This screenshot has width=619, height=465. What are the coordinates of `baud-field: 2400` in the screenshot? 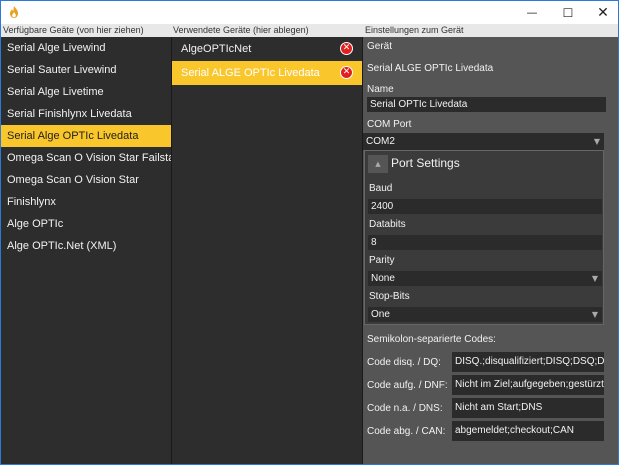 It's located at (485, 206).